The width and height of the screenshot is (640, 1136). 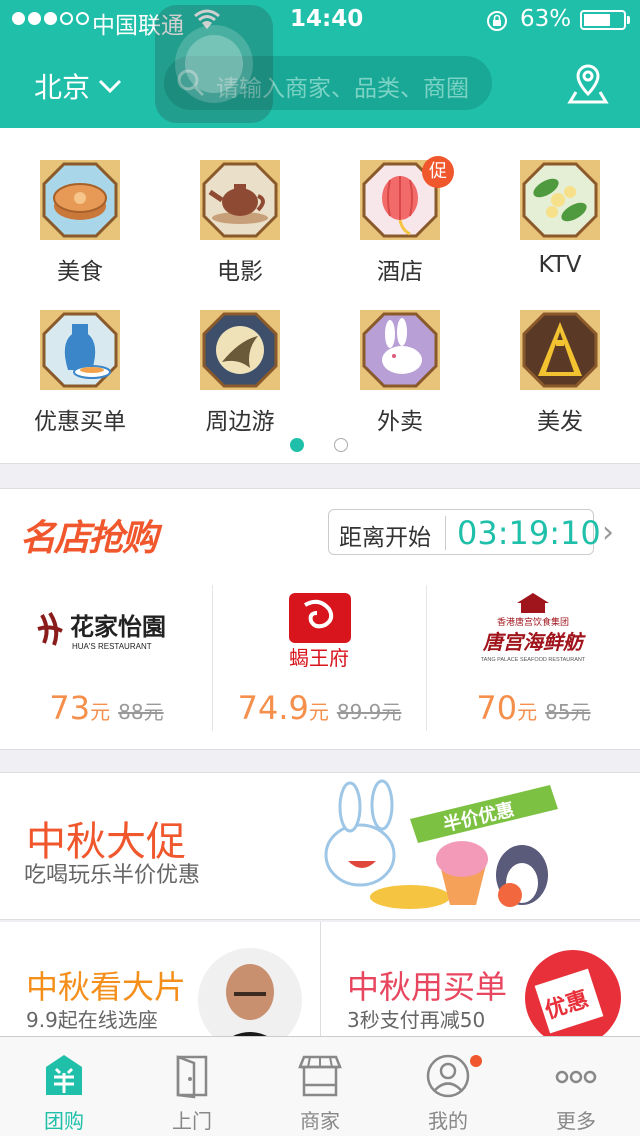 What do you see at coordinates (573, 993) in the screenshot?
I see `discount-stamp-icon: 优惠` at bounding box center [573, 993].